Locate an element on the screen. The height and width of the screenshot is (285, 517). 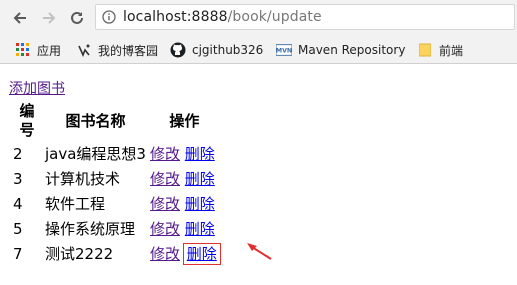
folder-icon is located at coordinates (425, 50).